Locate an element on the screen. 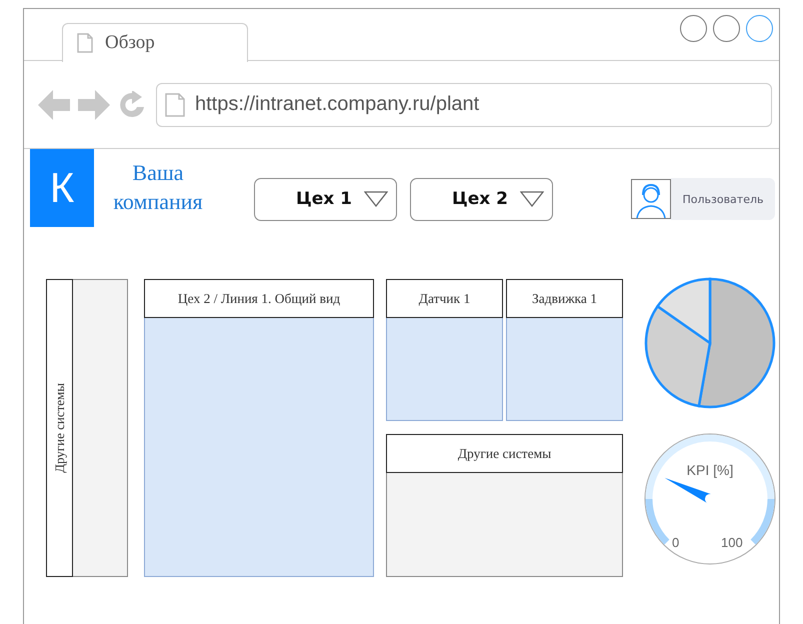  gauge-max-label: 100 is located at coordinates (732, 542).